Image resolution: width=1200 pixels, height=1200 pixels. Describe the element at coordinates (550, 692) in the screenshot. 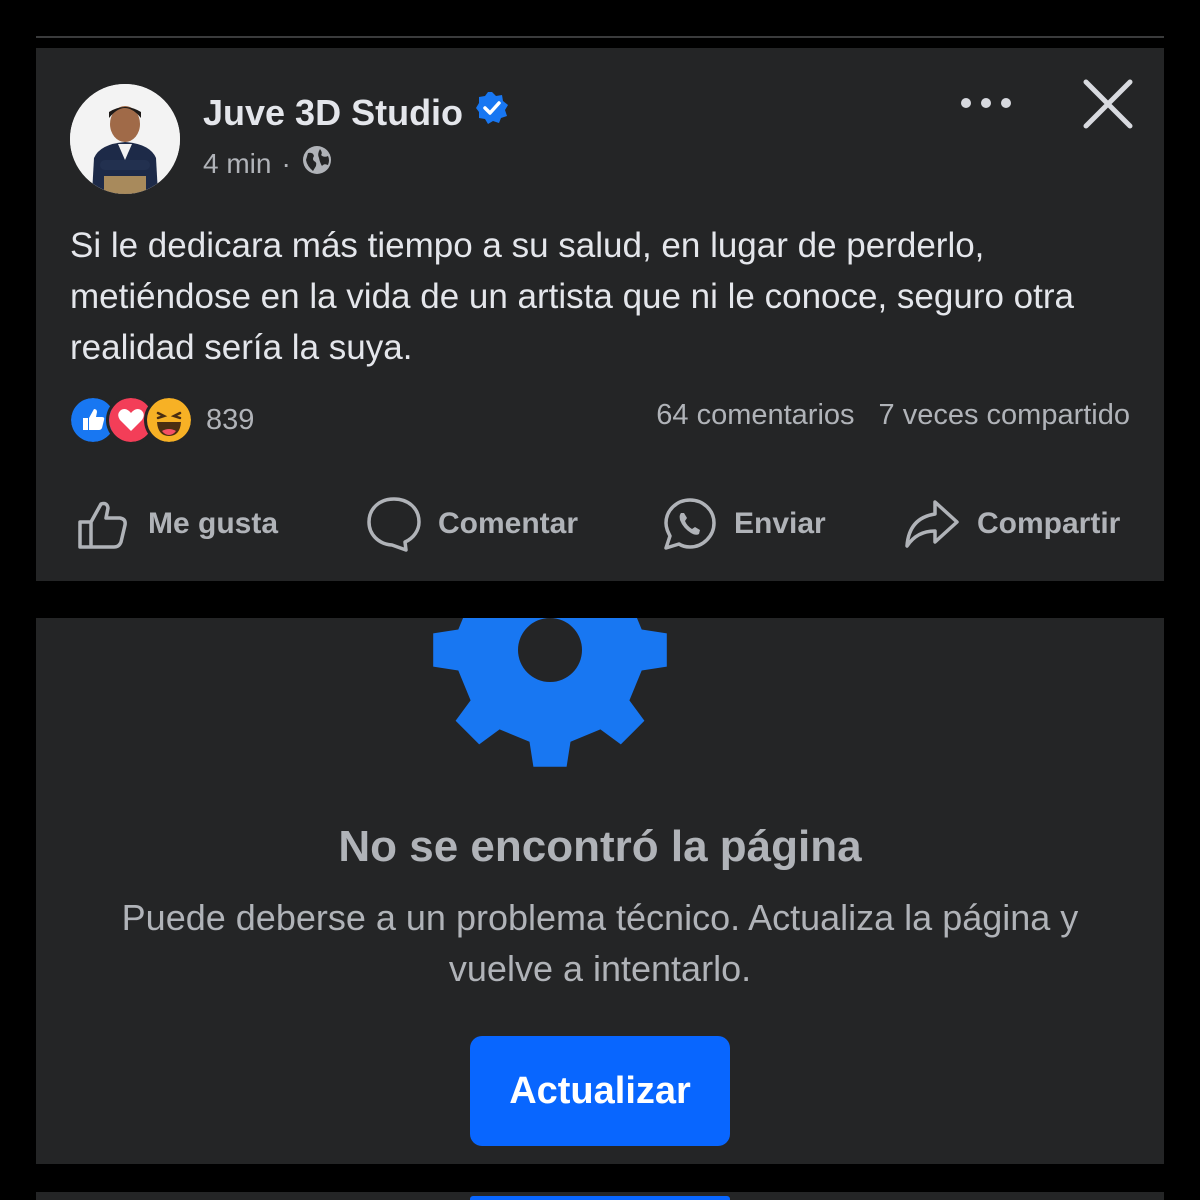

I see `gear-icon` at that location.